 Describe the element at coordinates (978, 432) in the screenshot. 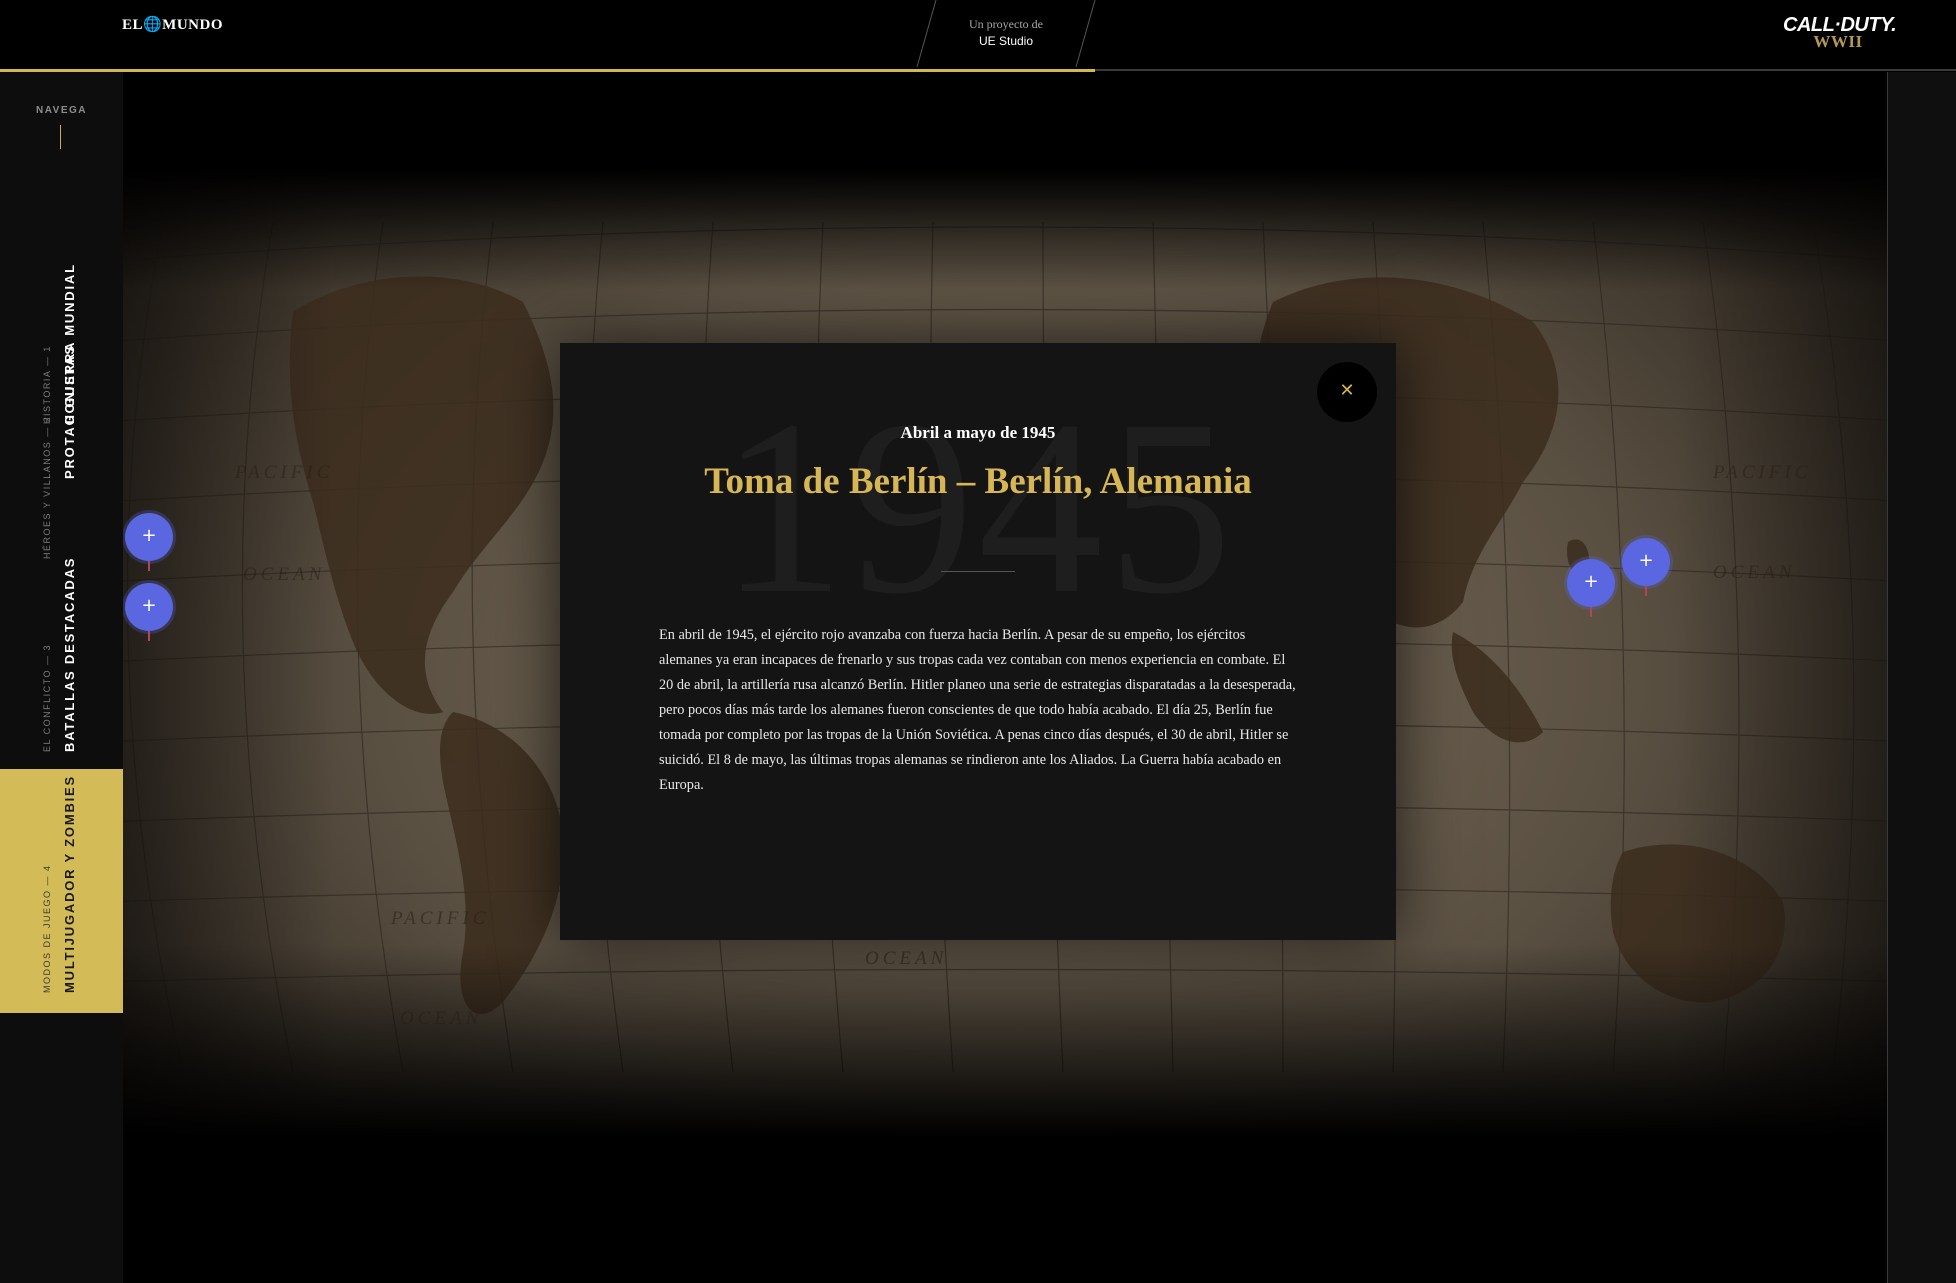

I see `event-date: Abril a mayo de 1945` at that location.